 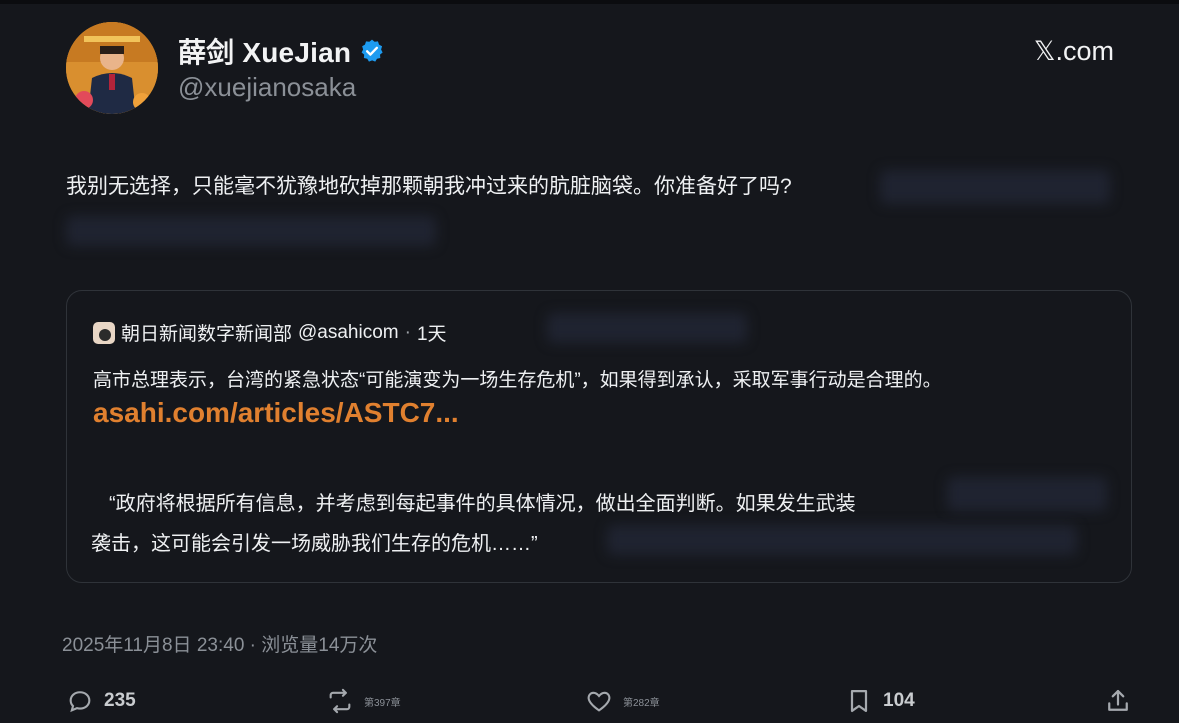 I want to click on quoted-excerpt-line-1: “政府将根据所有信息，并考虑到每起事件的具体情况，做出全面判断。如果发生武装, so click(x=482, y=504).